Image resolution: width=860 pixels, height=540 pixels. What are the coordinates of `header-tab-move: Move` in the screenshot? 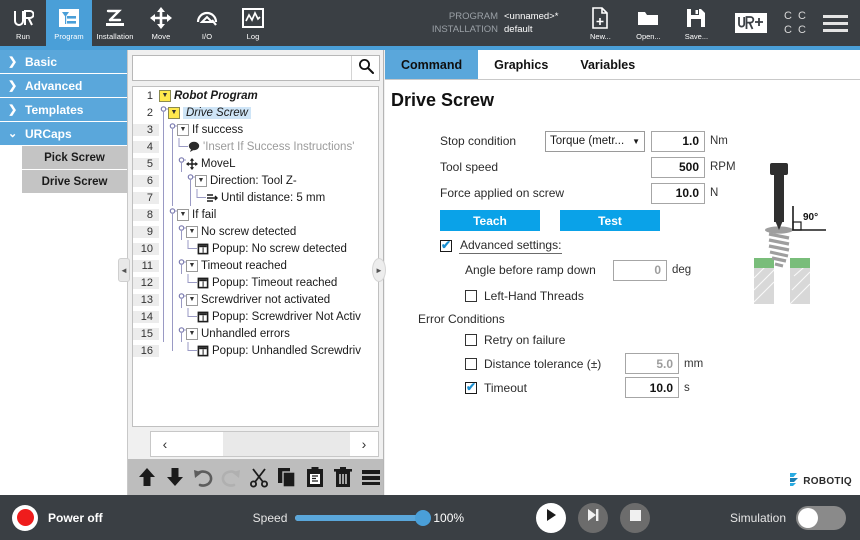 It's located at (161, 23).